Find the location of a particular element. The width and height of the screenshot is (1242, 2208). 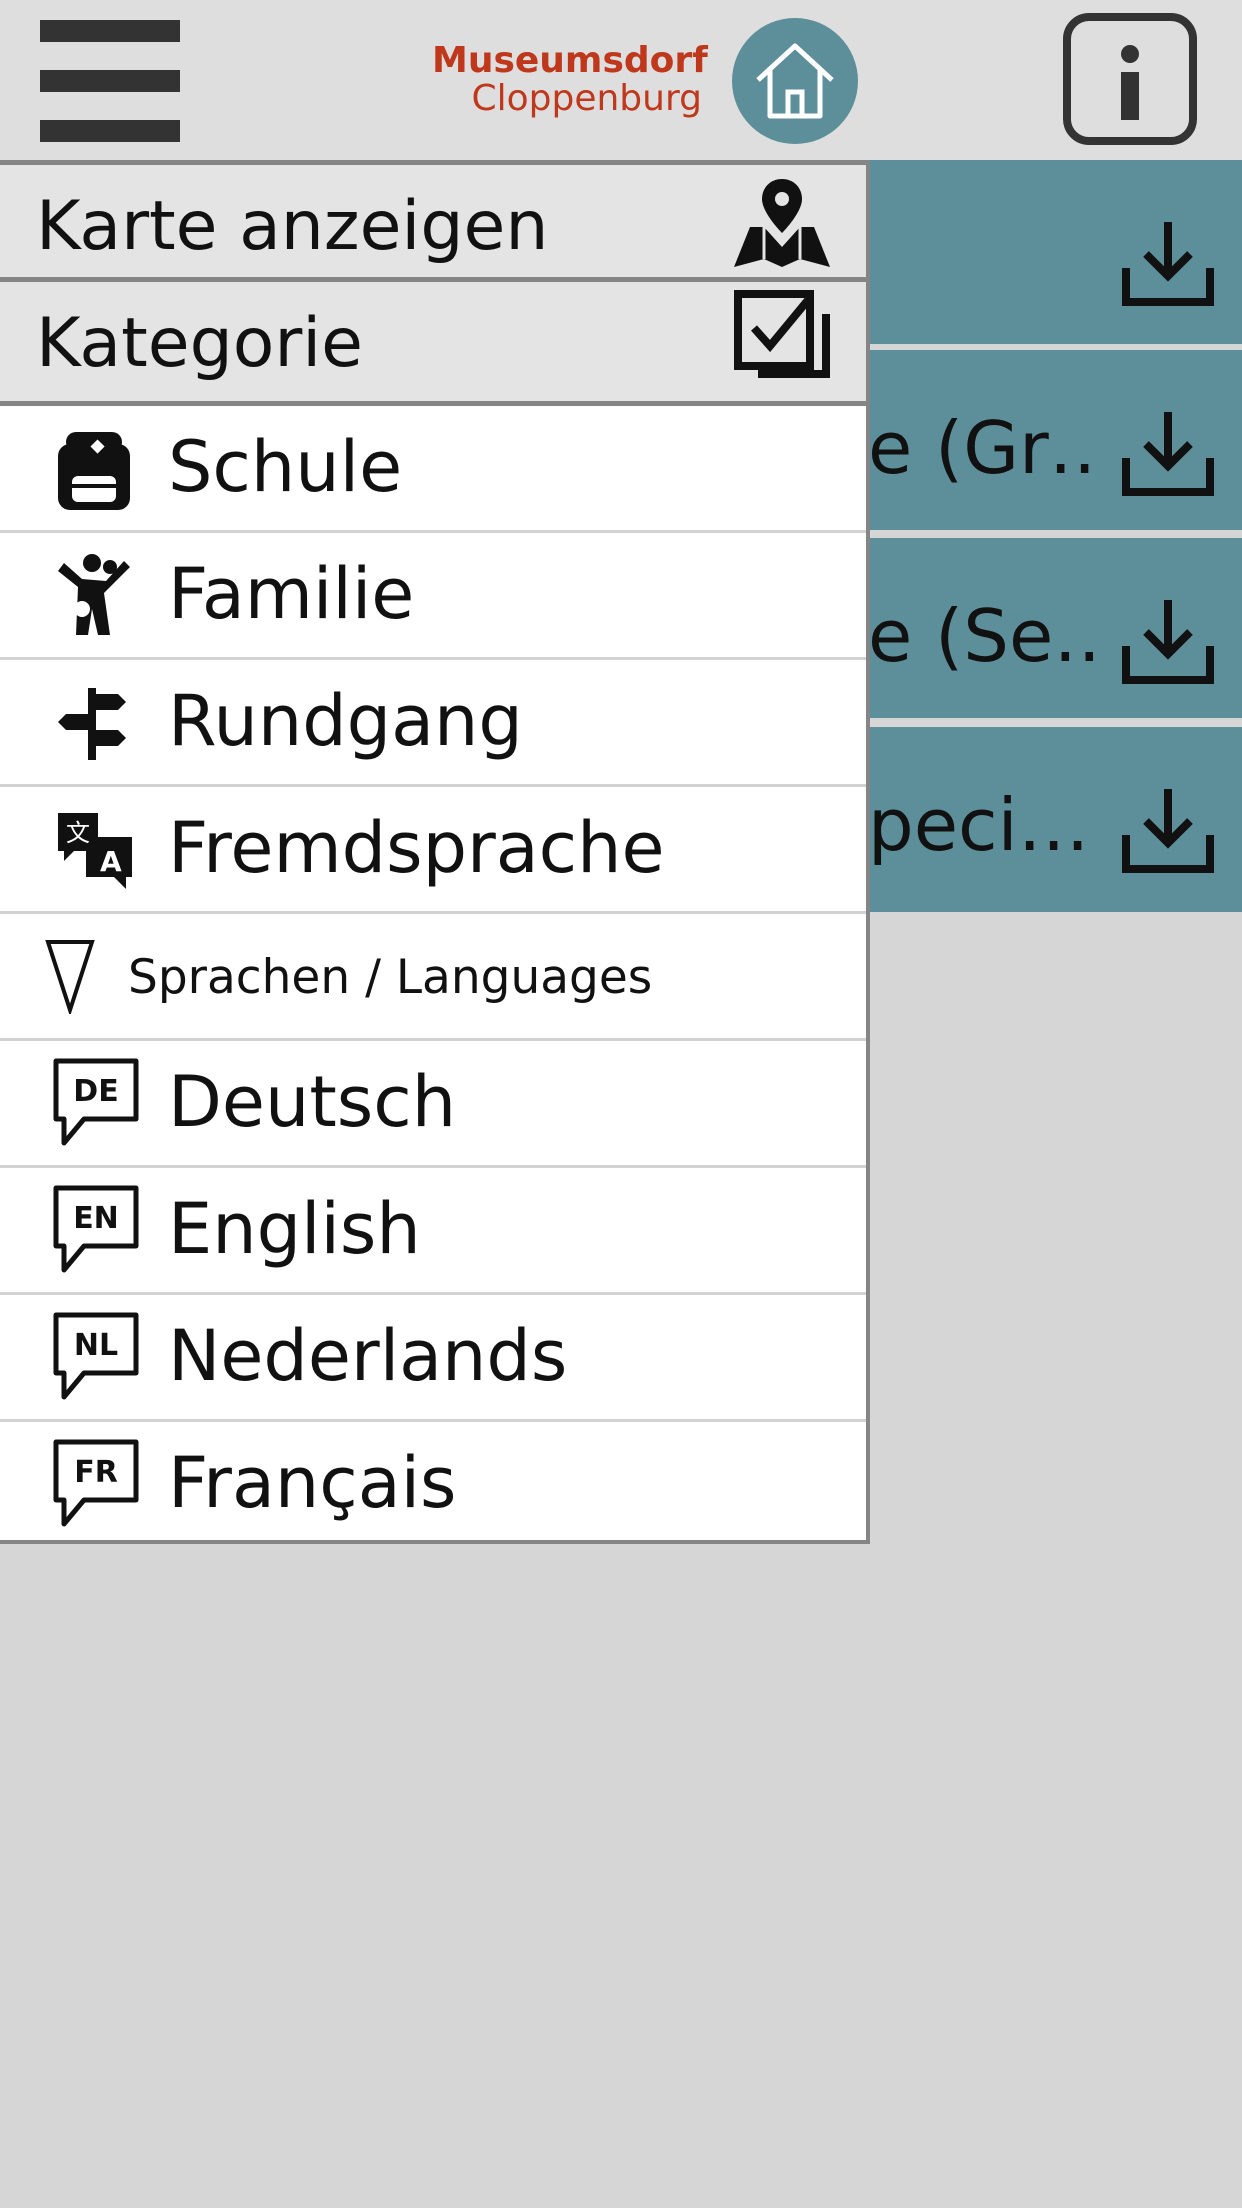

category-menu-label: Kategorie is located at coordinates (200, 343).